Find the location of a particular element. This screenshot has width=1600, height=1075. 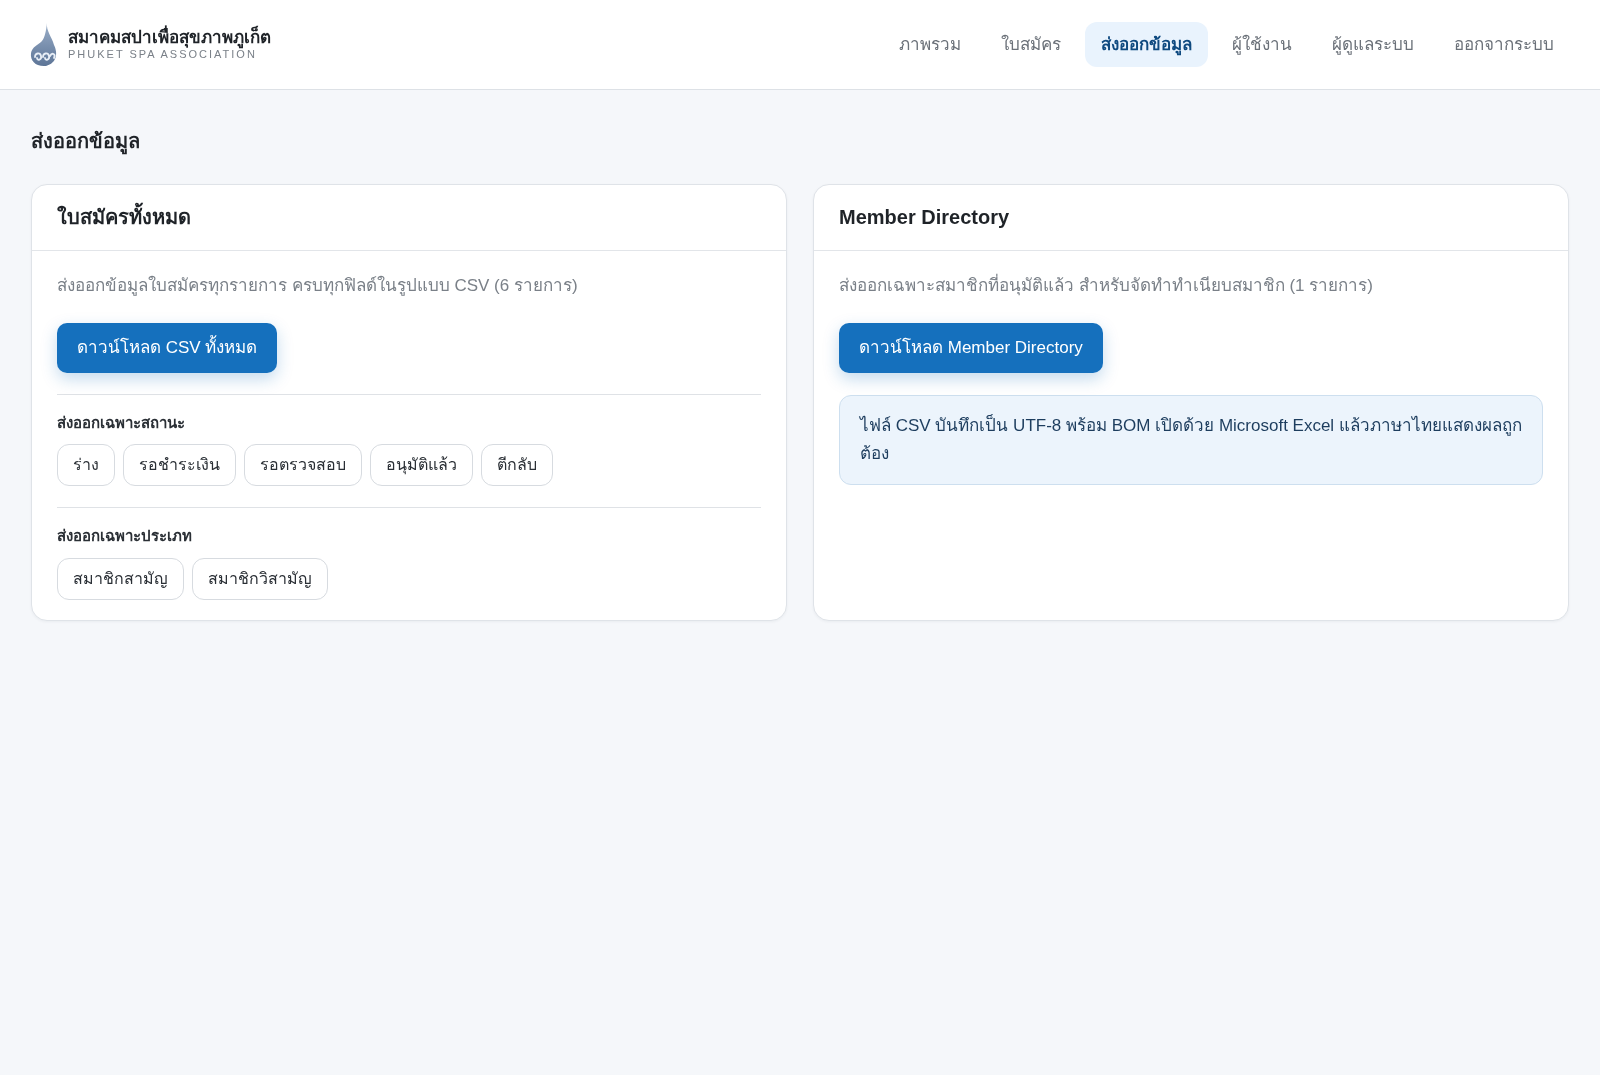

nav-tab: ภาพรวม is located at coordinates (930, 44).